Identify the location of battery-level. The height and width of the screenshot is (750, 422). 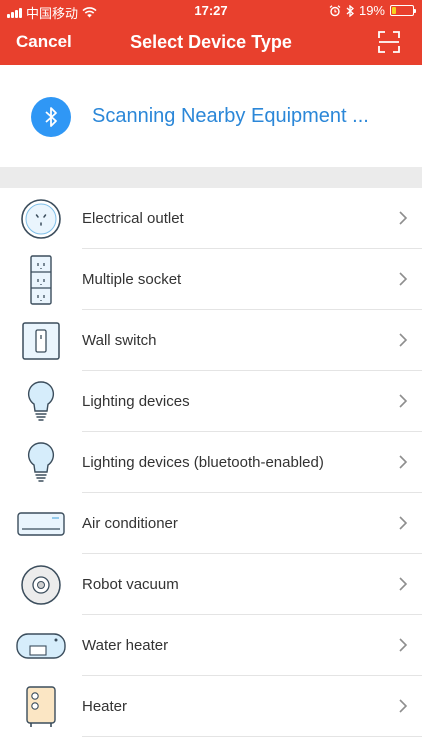
(394, 10).